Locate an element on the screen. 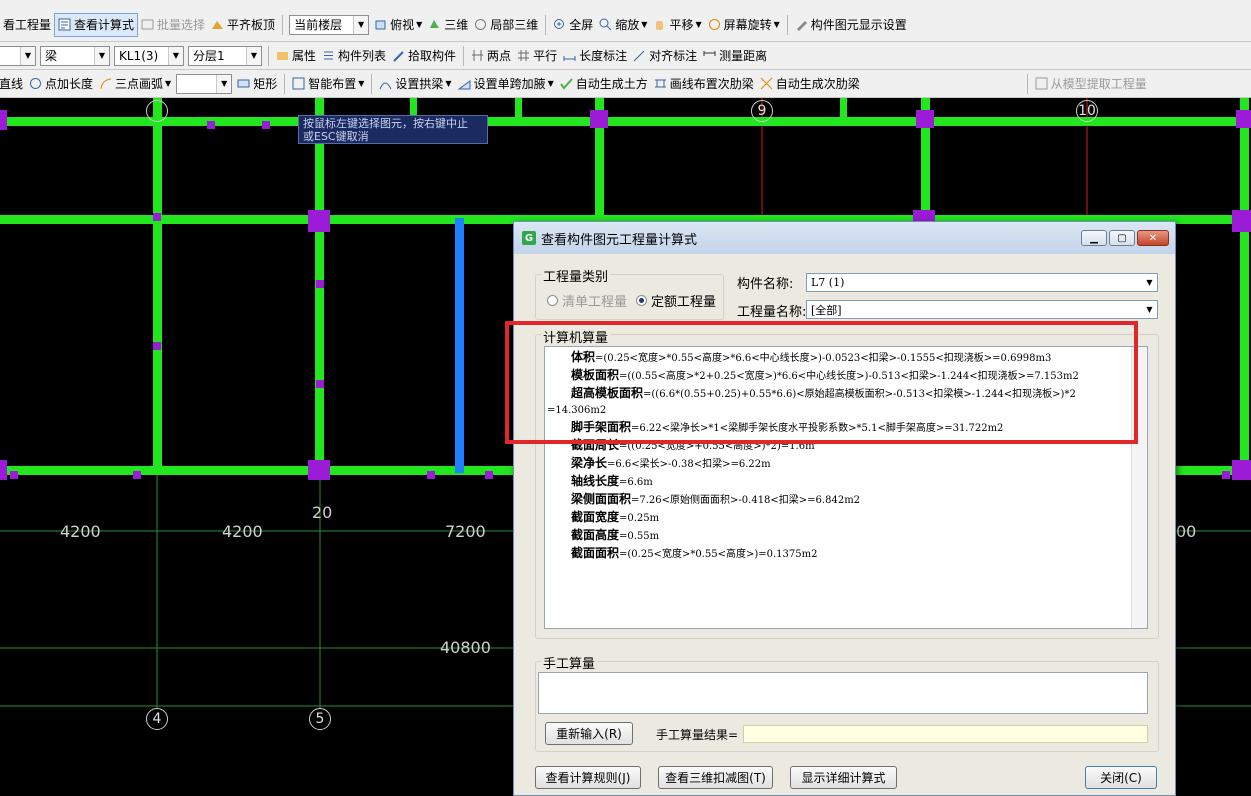 The image size is (1251, 796). extract-icon is located at coordinates (1041, 83).